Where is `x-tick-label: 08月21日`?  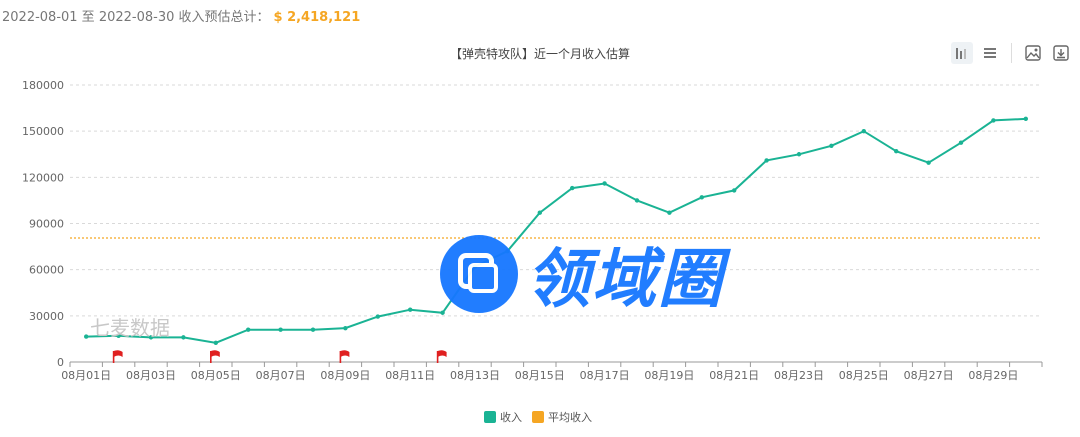
x-tick-label: 08月21日 is located at coordinates (734, 375).